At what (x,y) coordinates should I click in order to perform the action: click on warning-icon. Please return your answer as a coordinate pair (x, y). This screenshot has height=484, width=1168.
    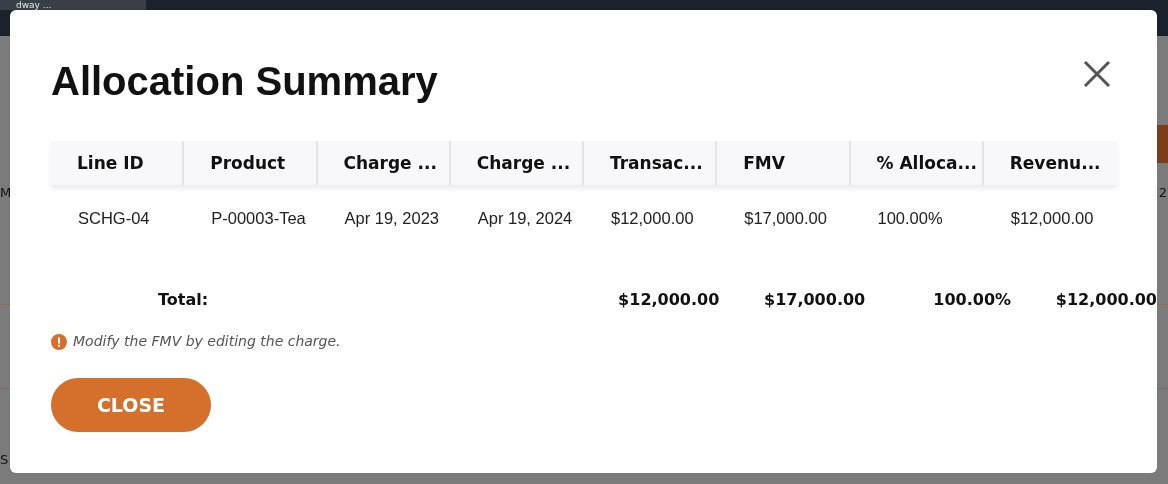
    Looking at the image, I should click on (59, 341).